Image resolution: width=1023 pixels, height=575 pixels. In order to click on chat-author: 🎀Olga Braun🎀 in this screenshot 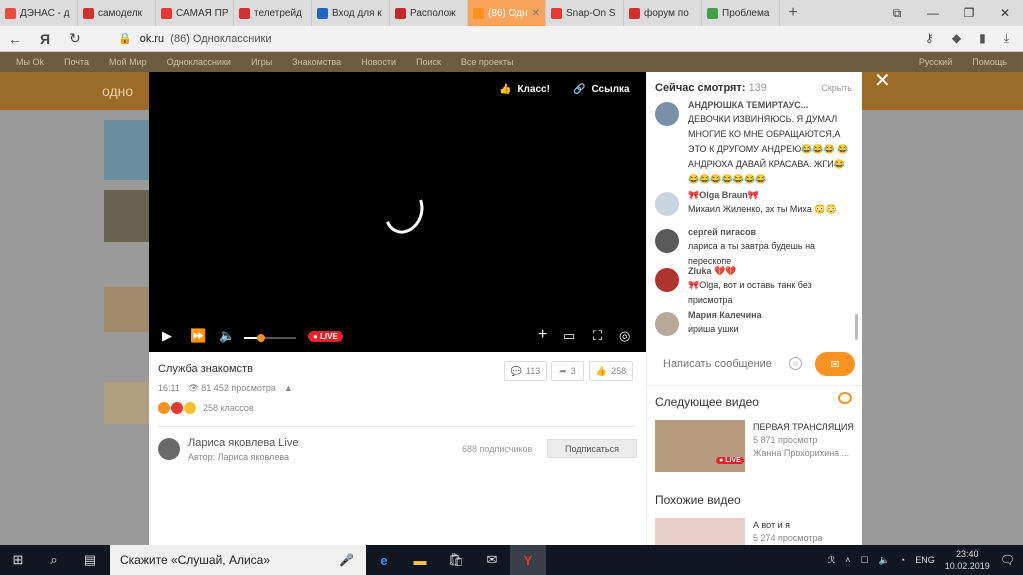, I will do `click(723, 195)`.